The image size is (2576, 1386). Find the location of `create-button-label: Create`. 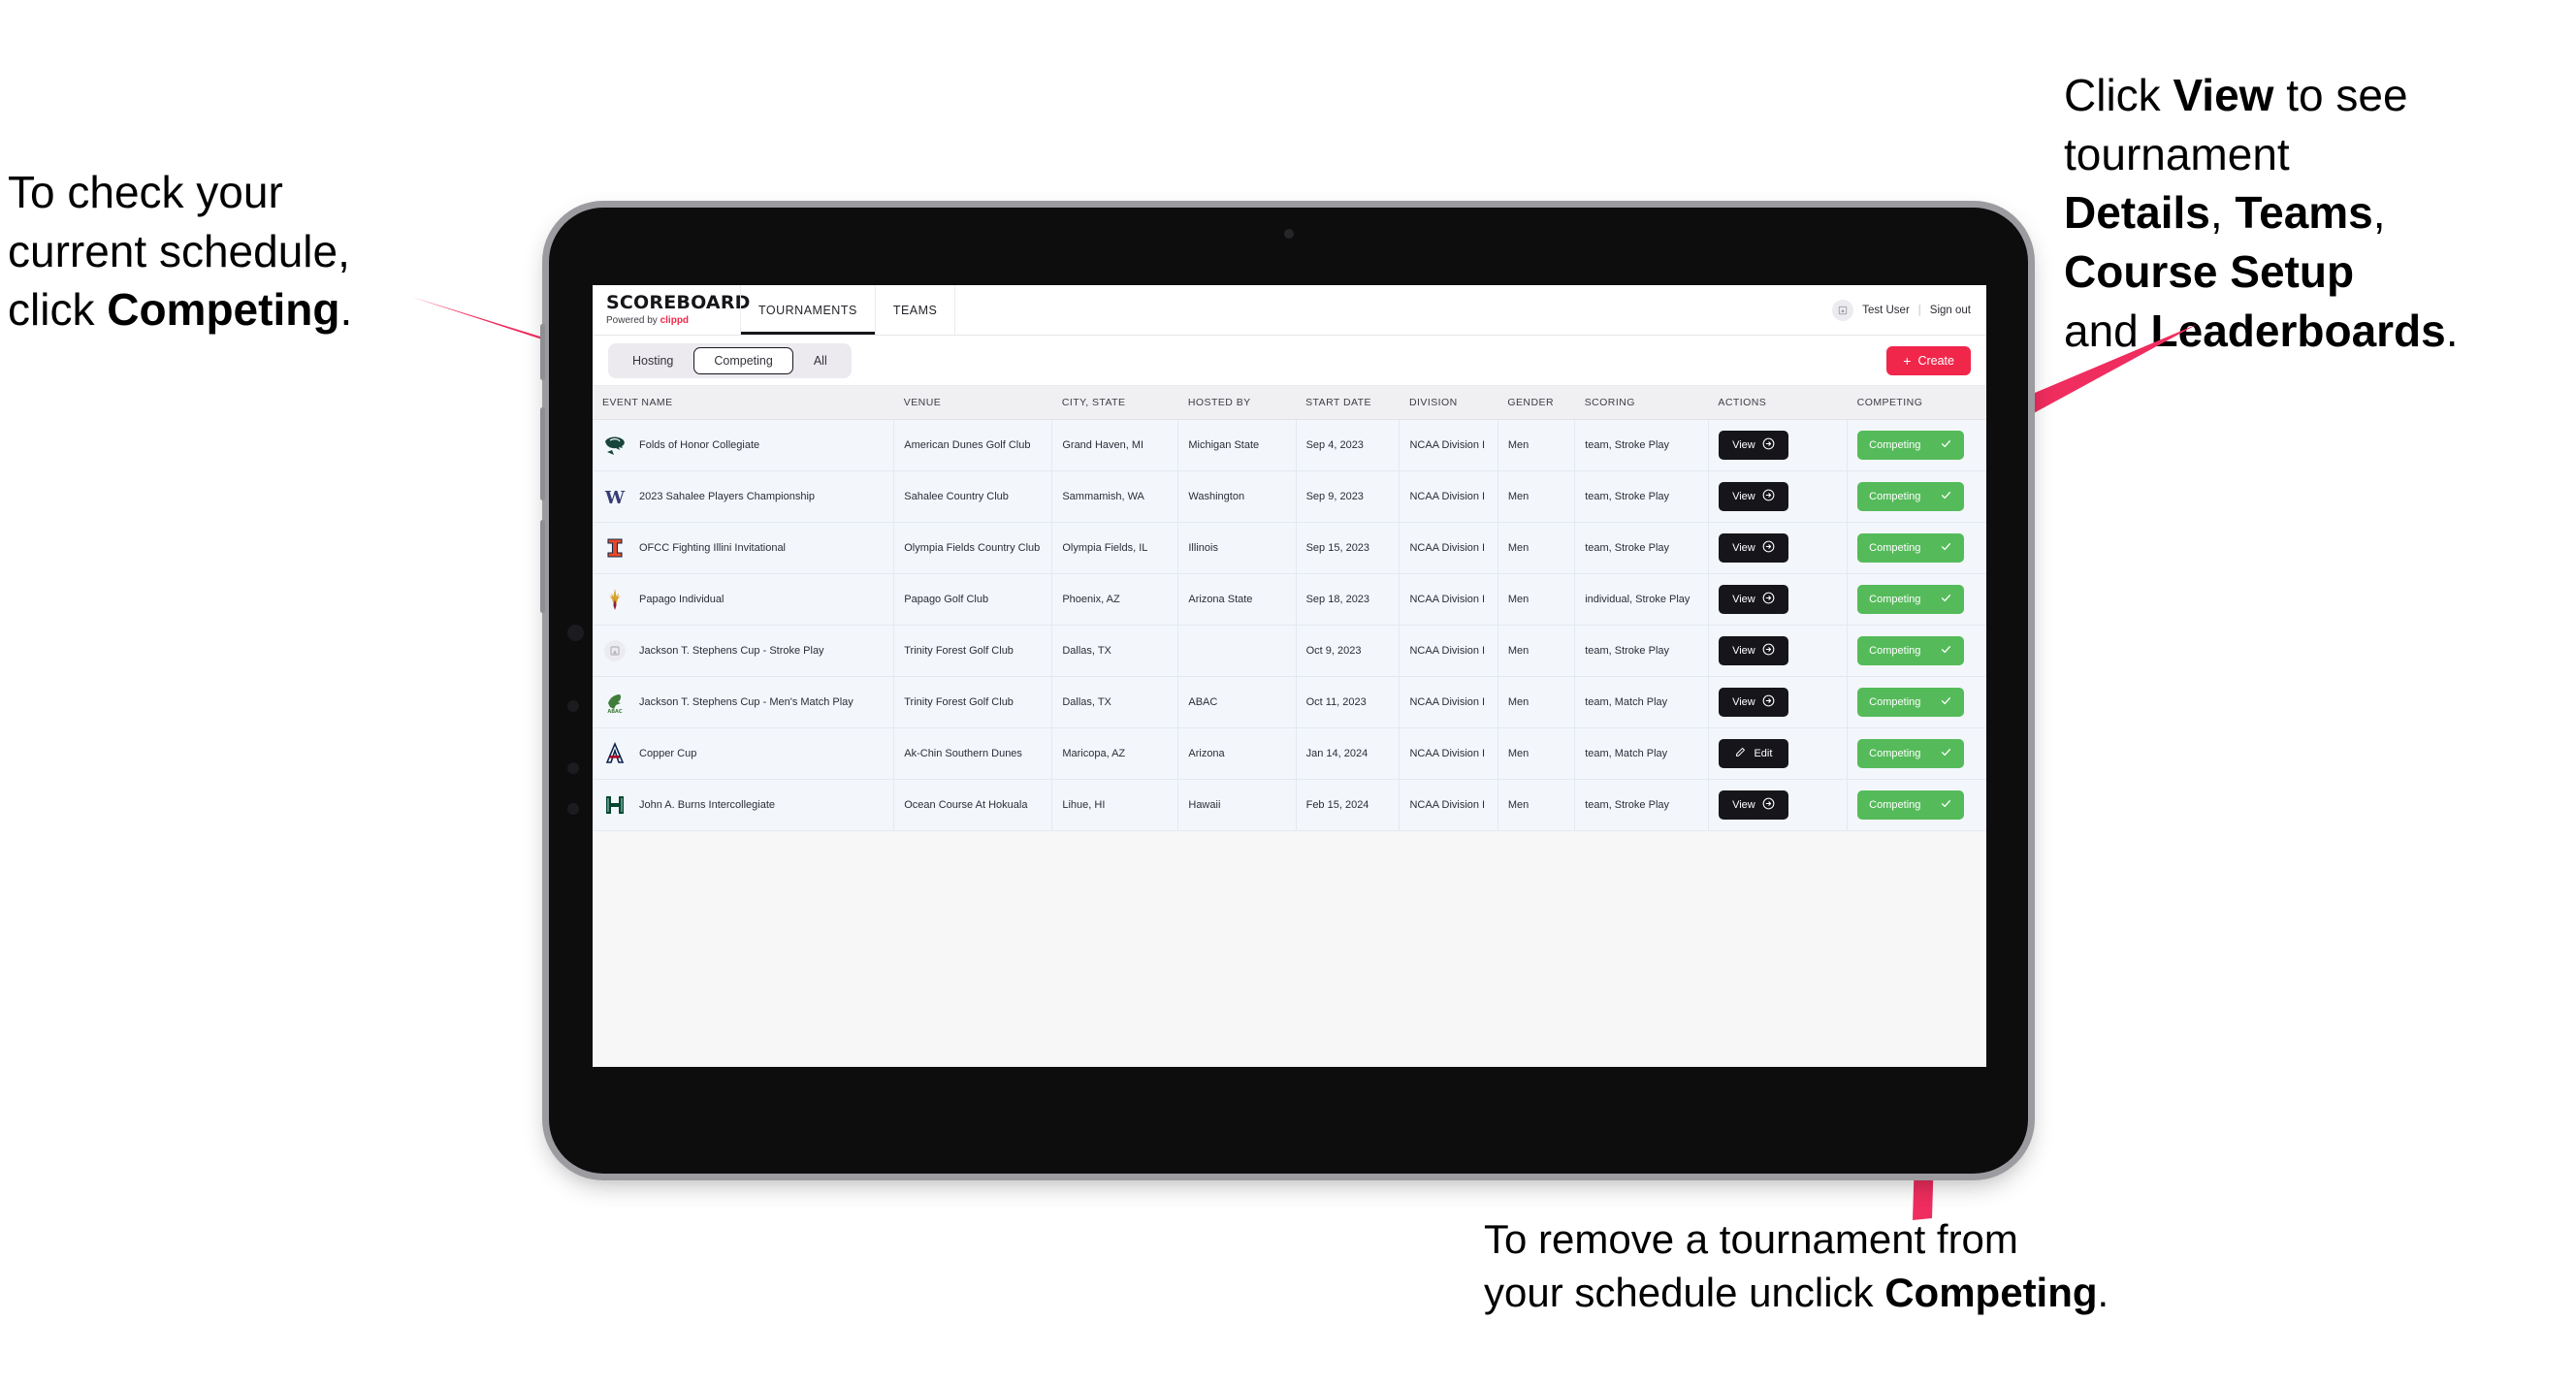

create-button-label: Create is located at coordinates (1935, 360).